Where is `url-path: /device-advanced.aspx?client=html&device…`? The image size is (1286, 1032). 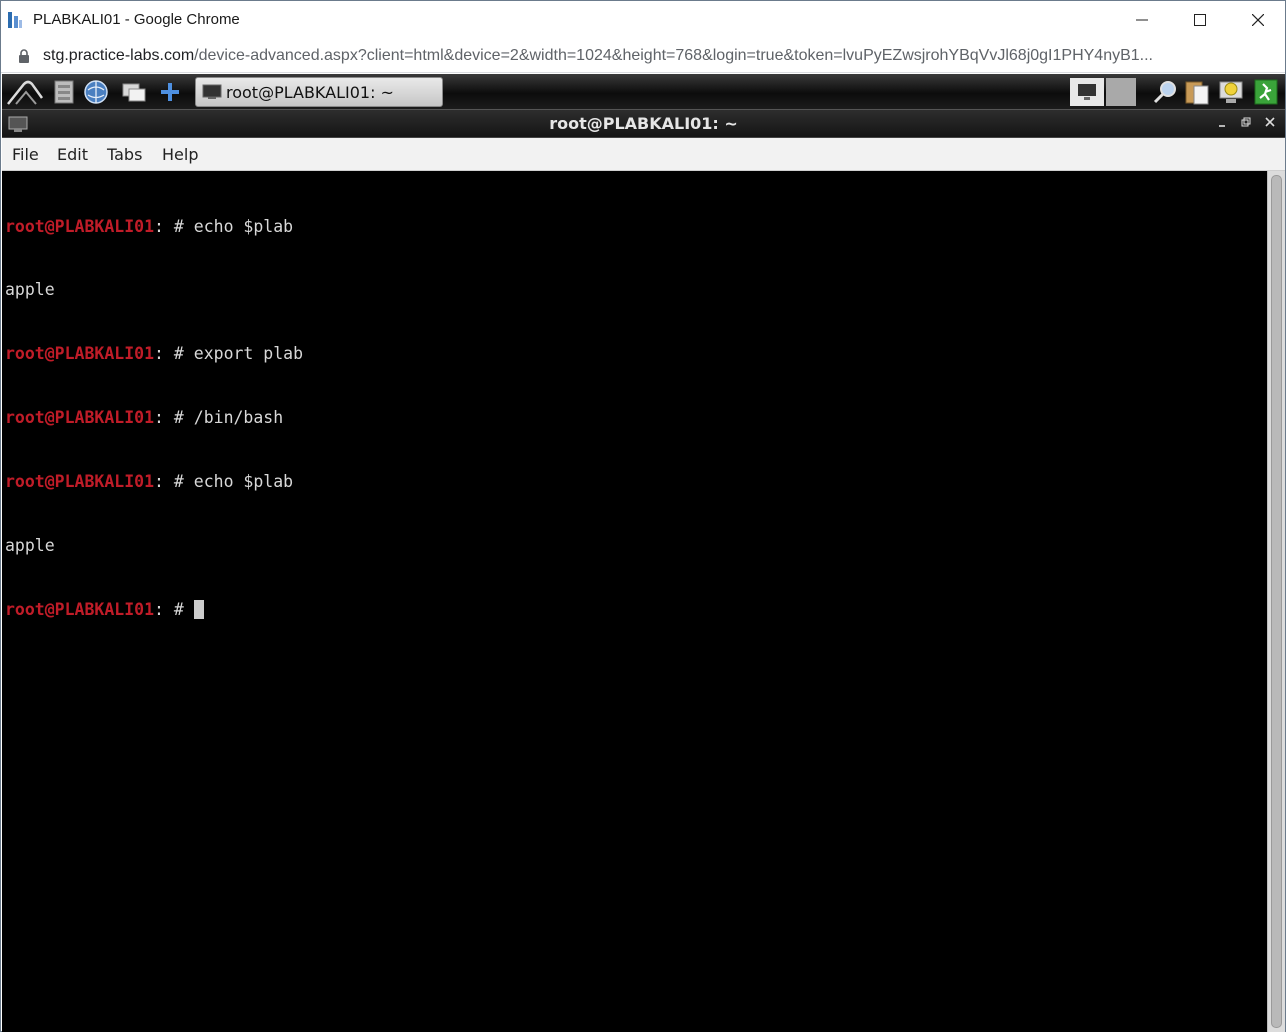 url-path: /device-advanced.aspx?client=html&device… is located at coordinates (673, 55).